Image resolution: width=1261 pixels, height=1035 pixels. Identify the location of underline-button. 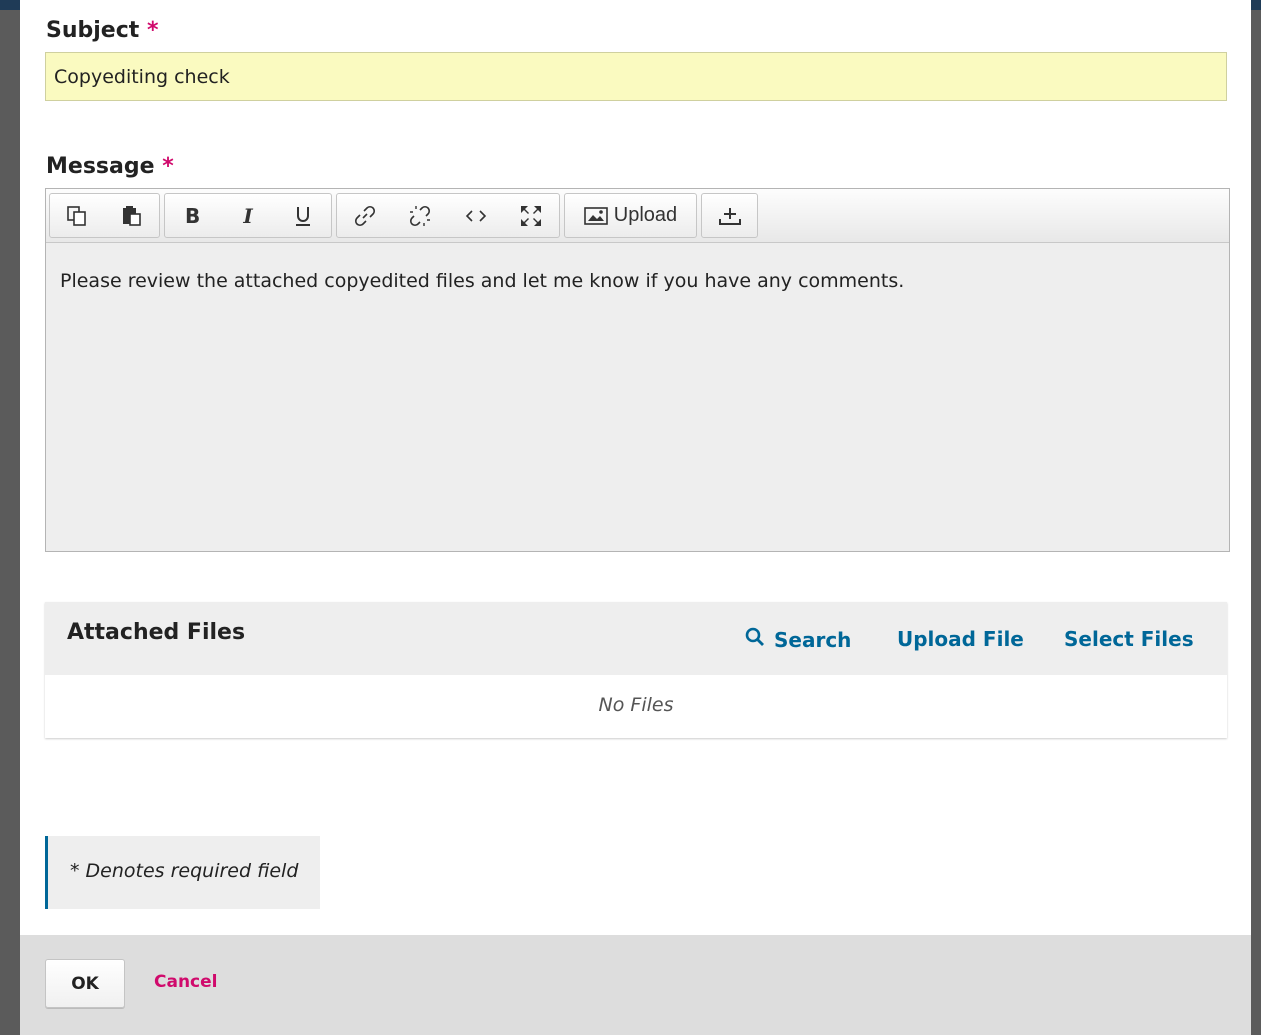
(303, 215).